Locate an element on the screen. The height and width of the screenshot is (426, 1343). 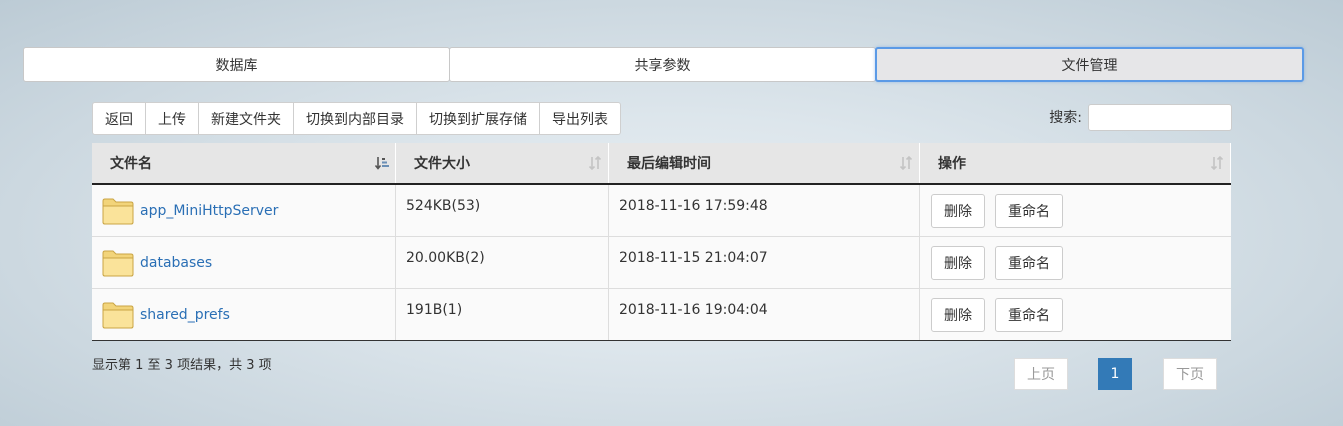
sort-asc-icon is located at coordinates (382, 163).